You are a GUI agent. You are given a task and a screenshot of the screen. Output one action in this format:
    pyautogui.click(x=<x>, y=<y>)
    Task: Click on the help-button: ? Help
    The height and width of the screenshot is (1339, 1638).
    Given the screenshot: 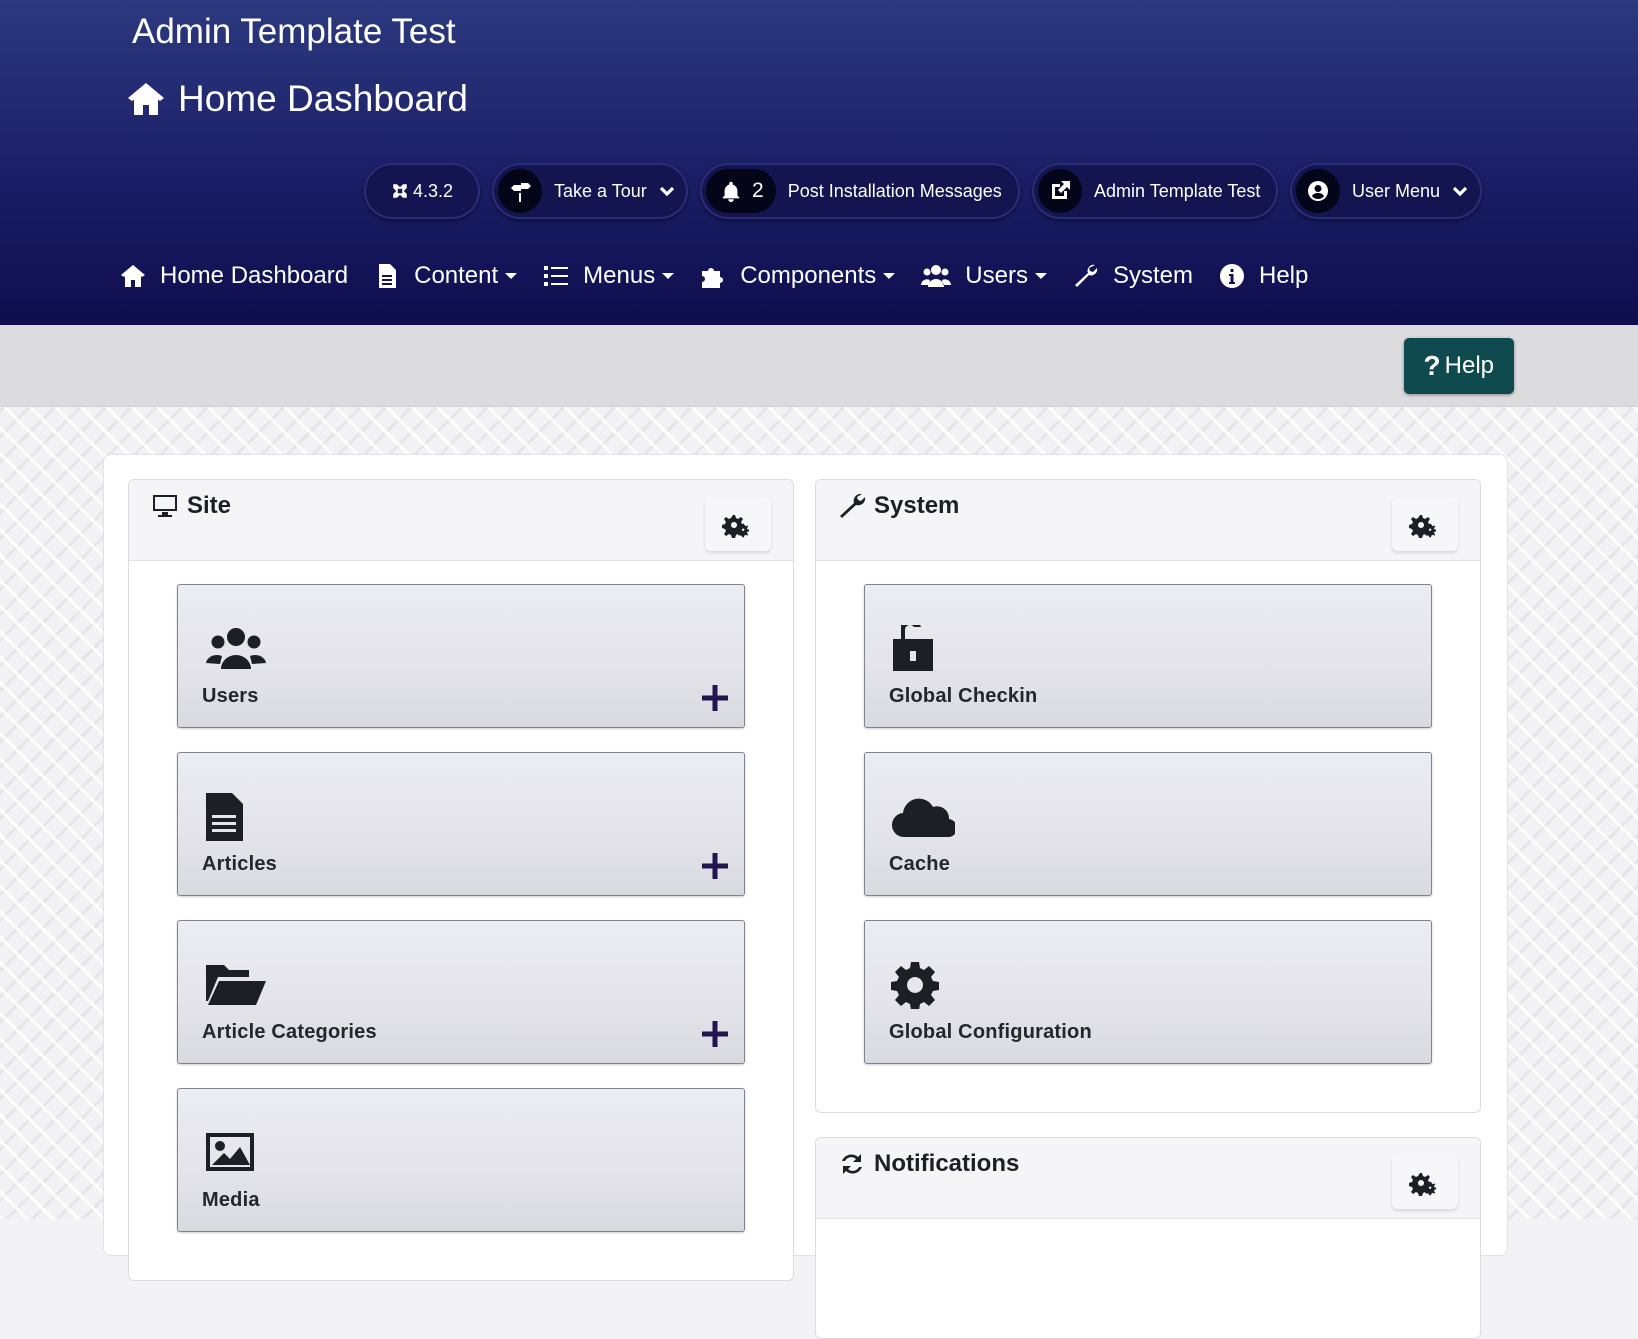 What is the action you would take?
    pyautogui.click(x=1458, y=366)
    